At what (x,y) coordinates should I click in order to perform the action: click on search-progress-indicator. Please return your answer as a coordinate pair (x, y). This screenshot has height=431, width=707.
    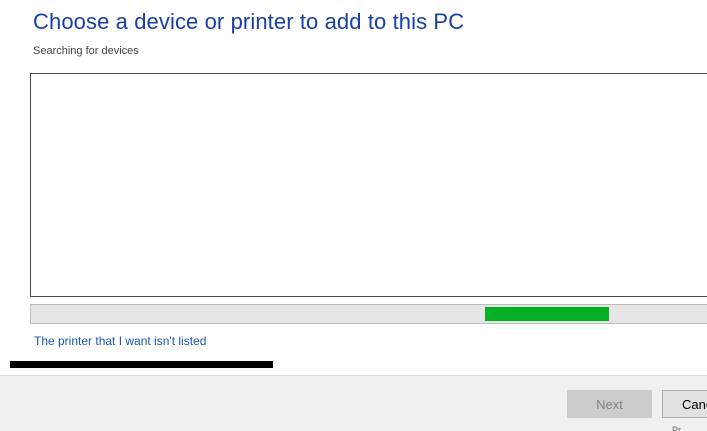
    Looking at the image, I should click on (547, 314).